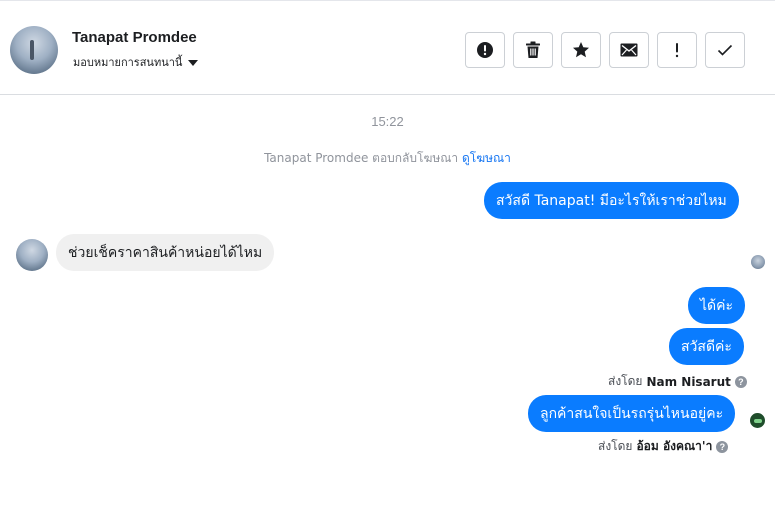 Image resolution: width=775 pixels, height=508 pixels. I want to click on mark-spam-button, so click(485, 50).